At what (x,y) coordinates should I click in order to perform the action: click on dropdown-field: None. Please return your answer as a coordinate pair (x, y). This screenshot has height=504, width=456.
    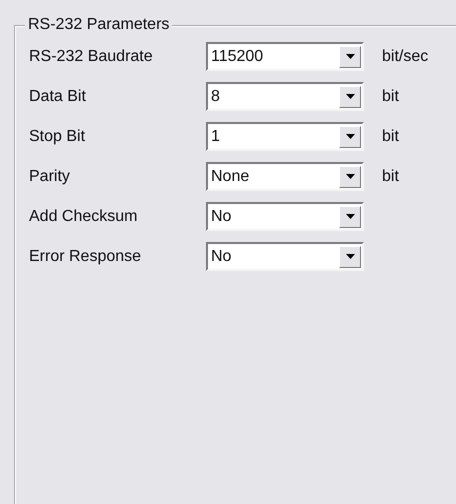
    Looking at the image, I should click on (285, 176).